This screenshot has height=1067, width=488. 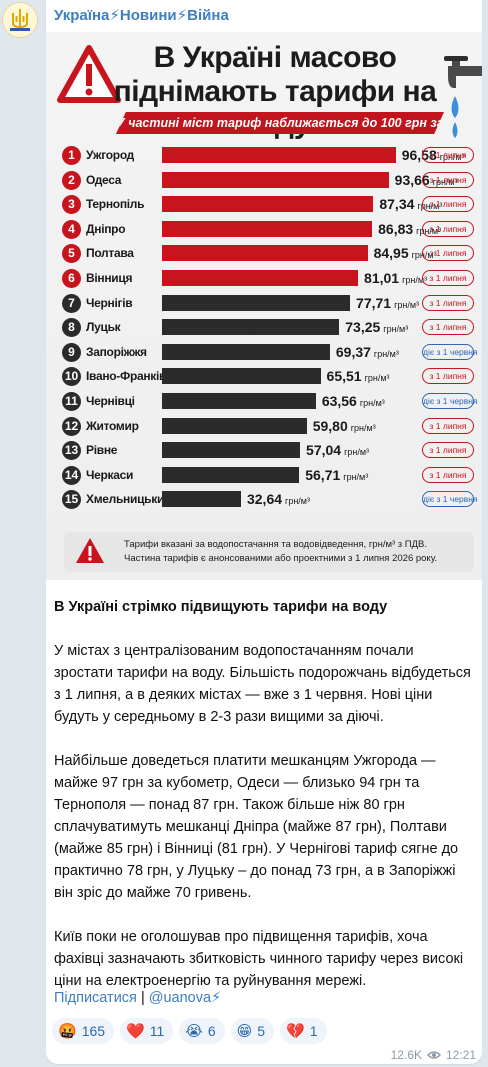 I want to click on tariff-value: 65,51 грн/м³, so click(x=358, y=376).